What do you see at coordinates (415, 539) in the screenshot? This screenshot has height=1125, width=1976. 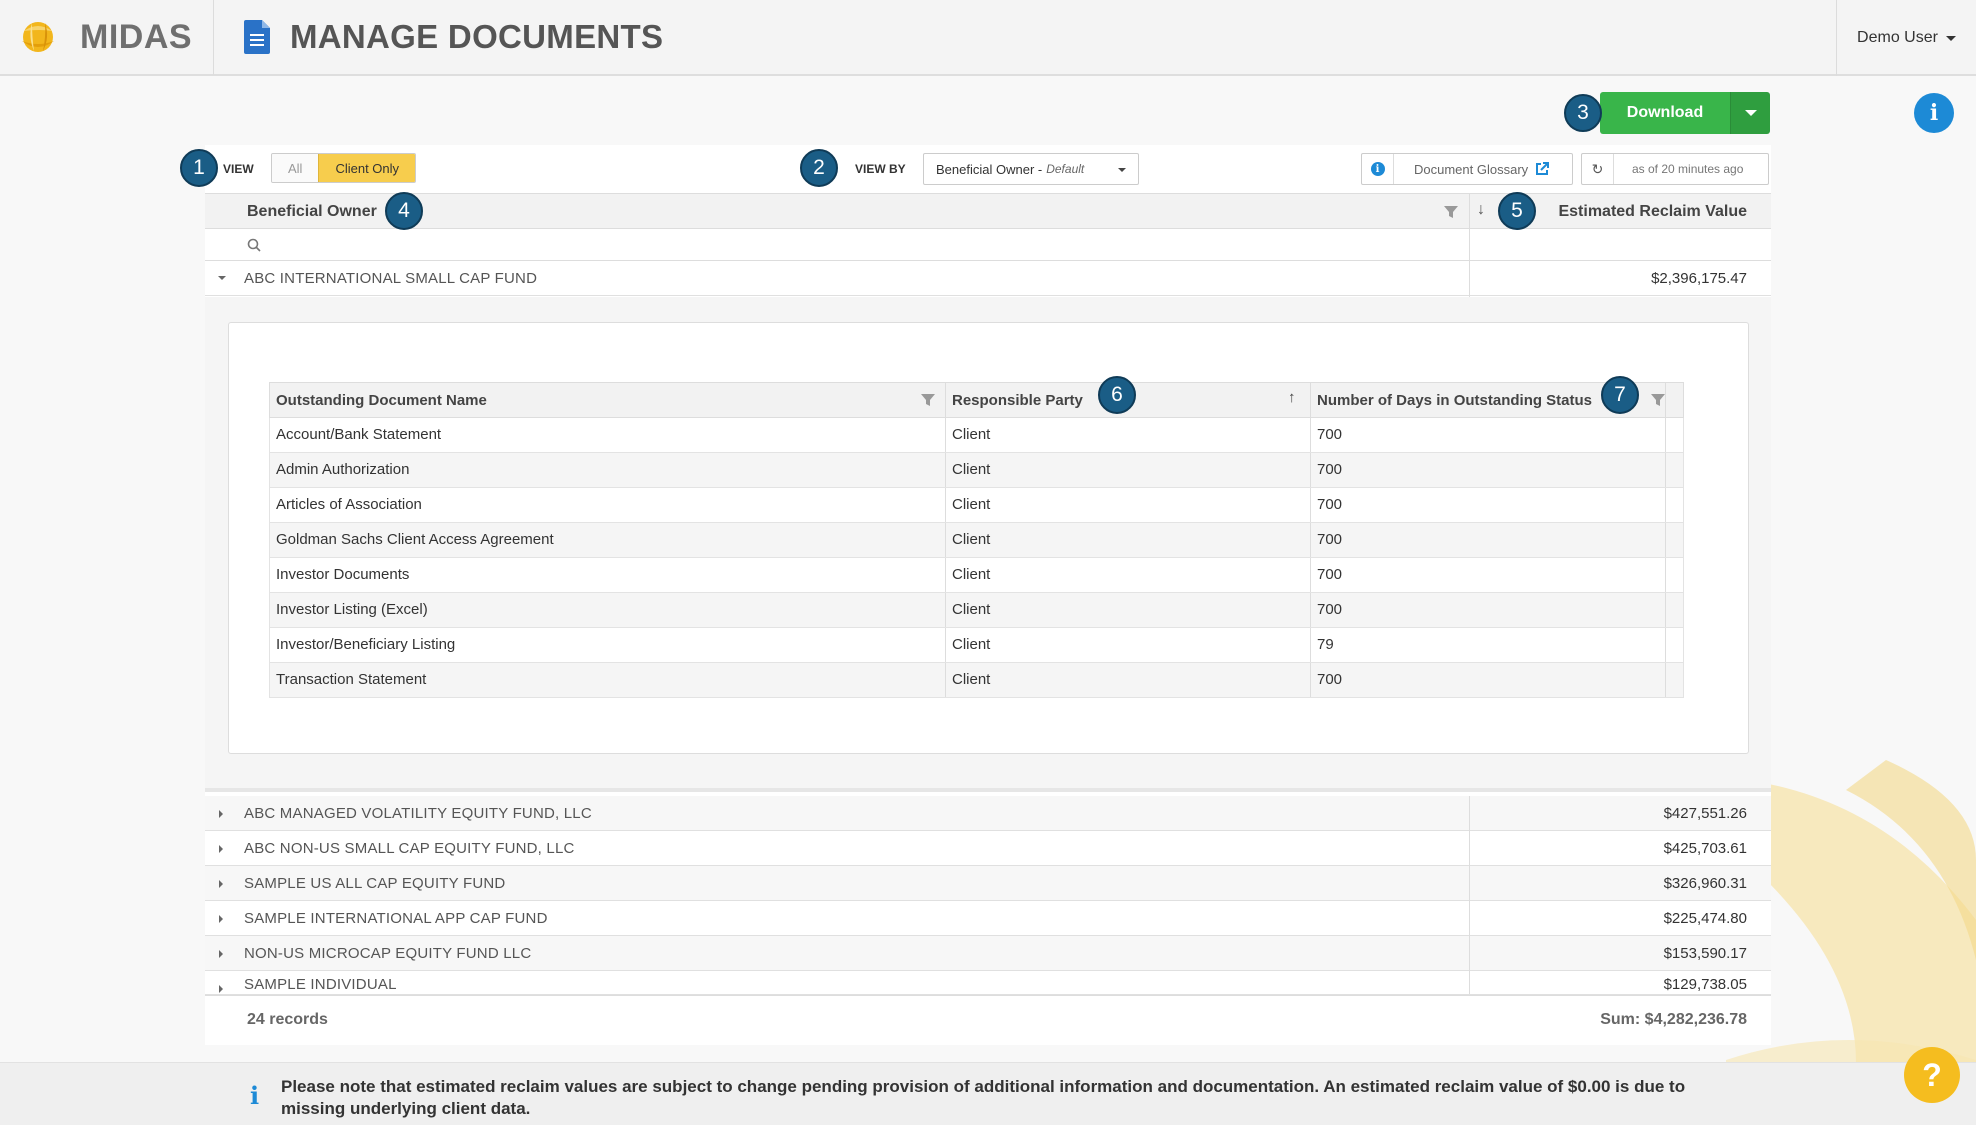 I see `cell-document-name: Goldman Sachs Client Access Agreement` at bounding box center [415, 539].